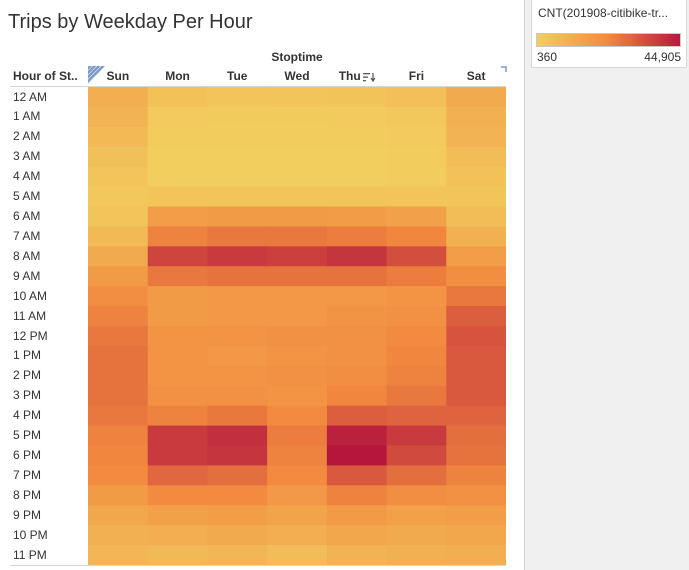 The image size is (689, 570). What do you see at coordinates (297, 316) in the screenshot?
I see `heatmap-cell-11am-wed` at bounding box center [297, 316].